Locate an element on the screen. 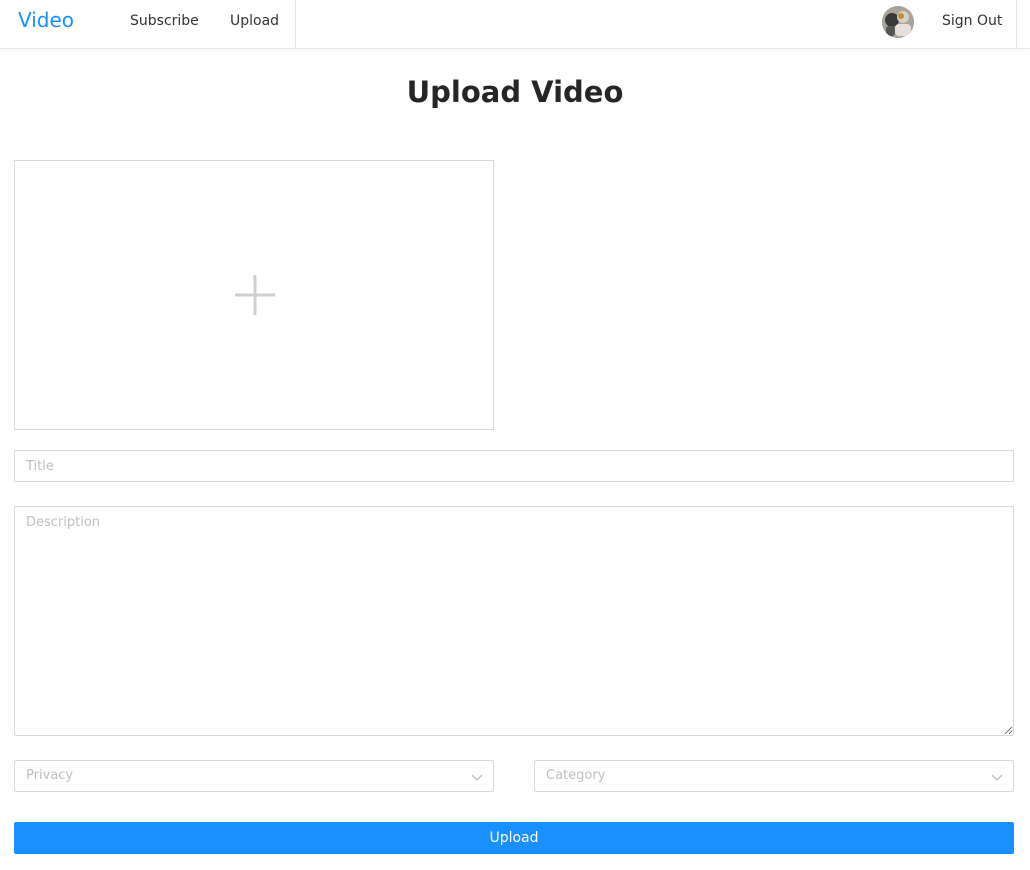  avatar is located at coordinates (898, 22).